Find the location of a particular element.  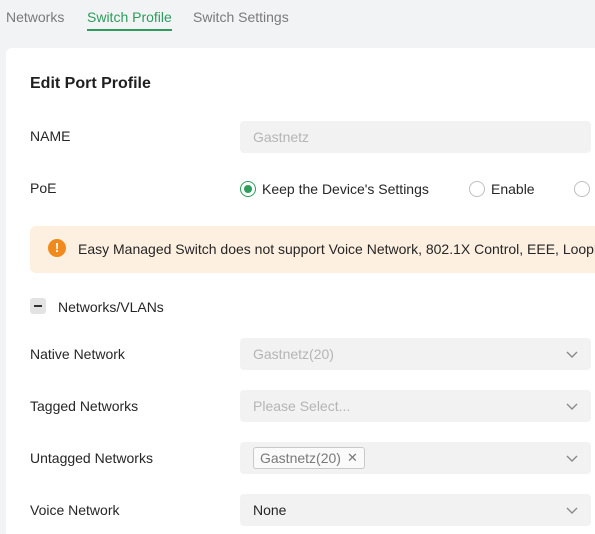

page-title: Edit Port Profile is located at coordinates (90, 83).